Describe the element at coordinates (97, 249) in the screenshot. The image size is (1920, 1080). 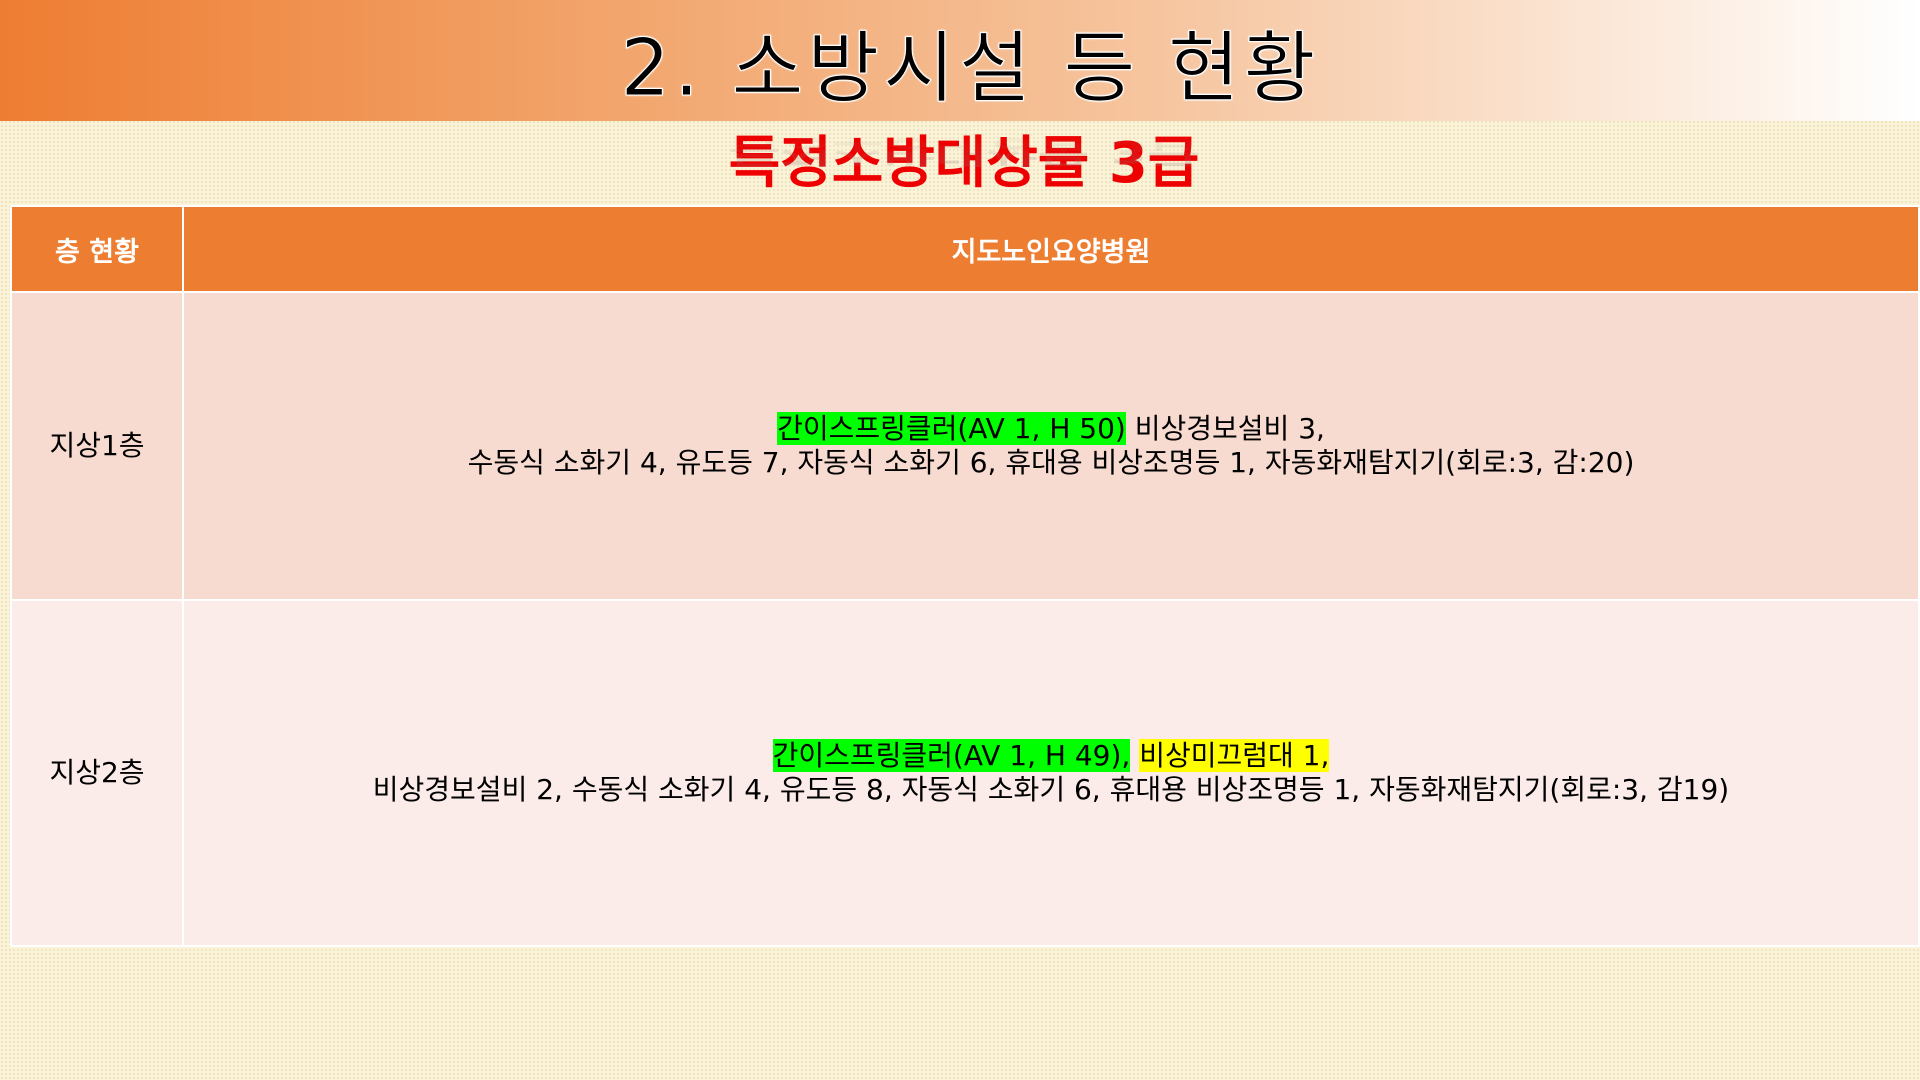
I see `header-floor: 층 현황` at that location.